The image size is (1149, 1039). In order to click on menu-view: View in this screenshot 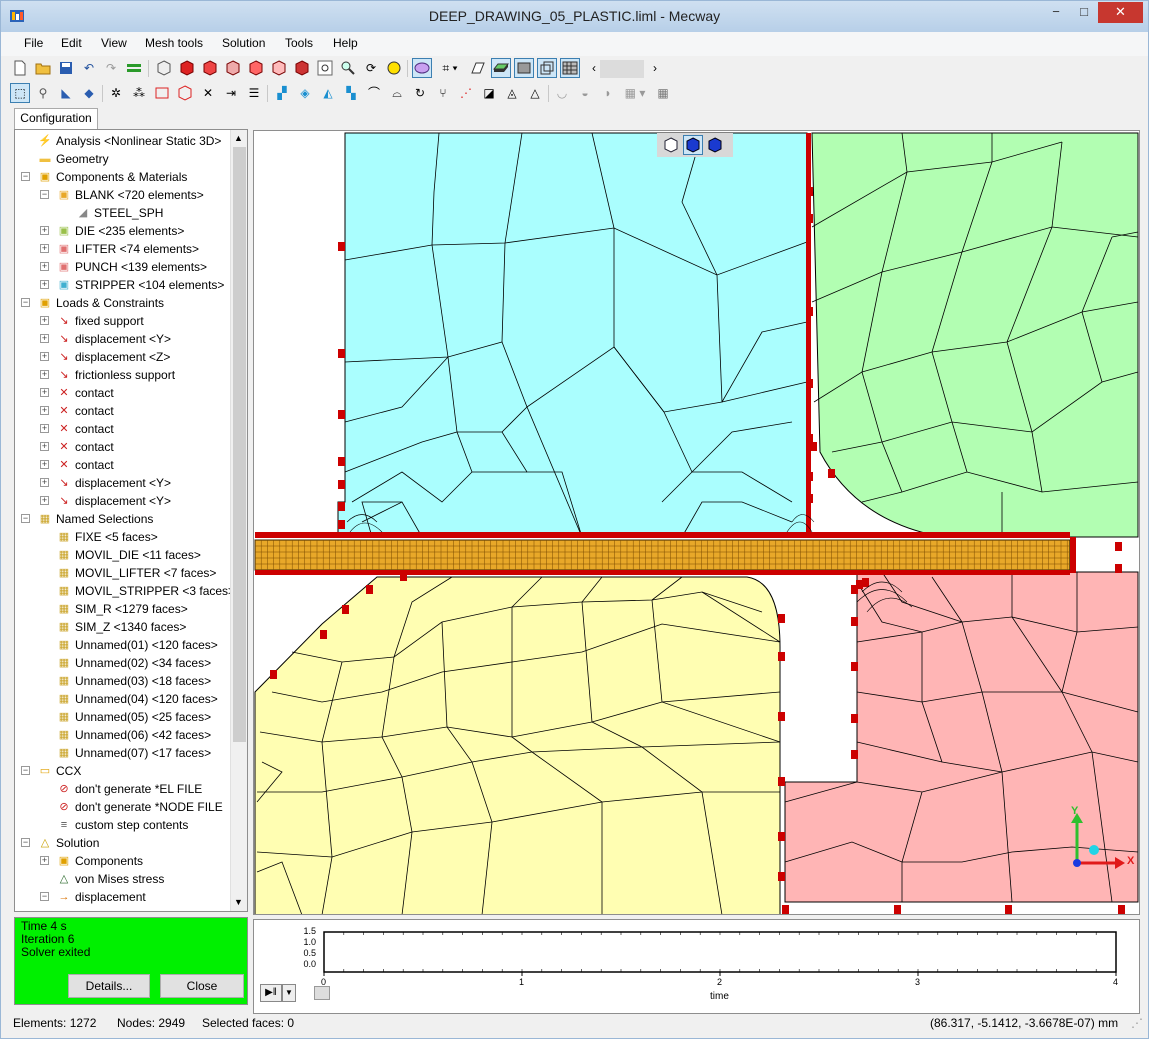, I will do `click(114, 43)`.